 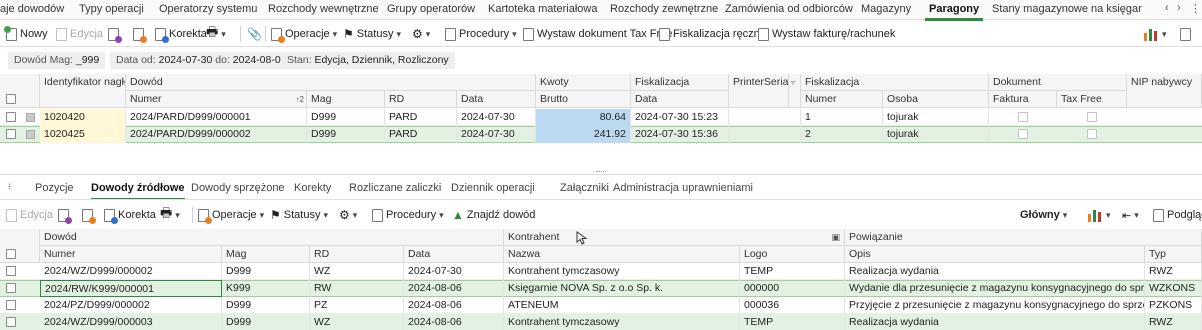 What do you see at coordinates (115, 34) in the screenshot?
I see `delete-doc-button` at bounding box center [115, 34].